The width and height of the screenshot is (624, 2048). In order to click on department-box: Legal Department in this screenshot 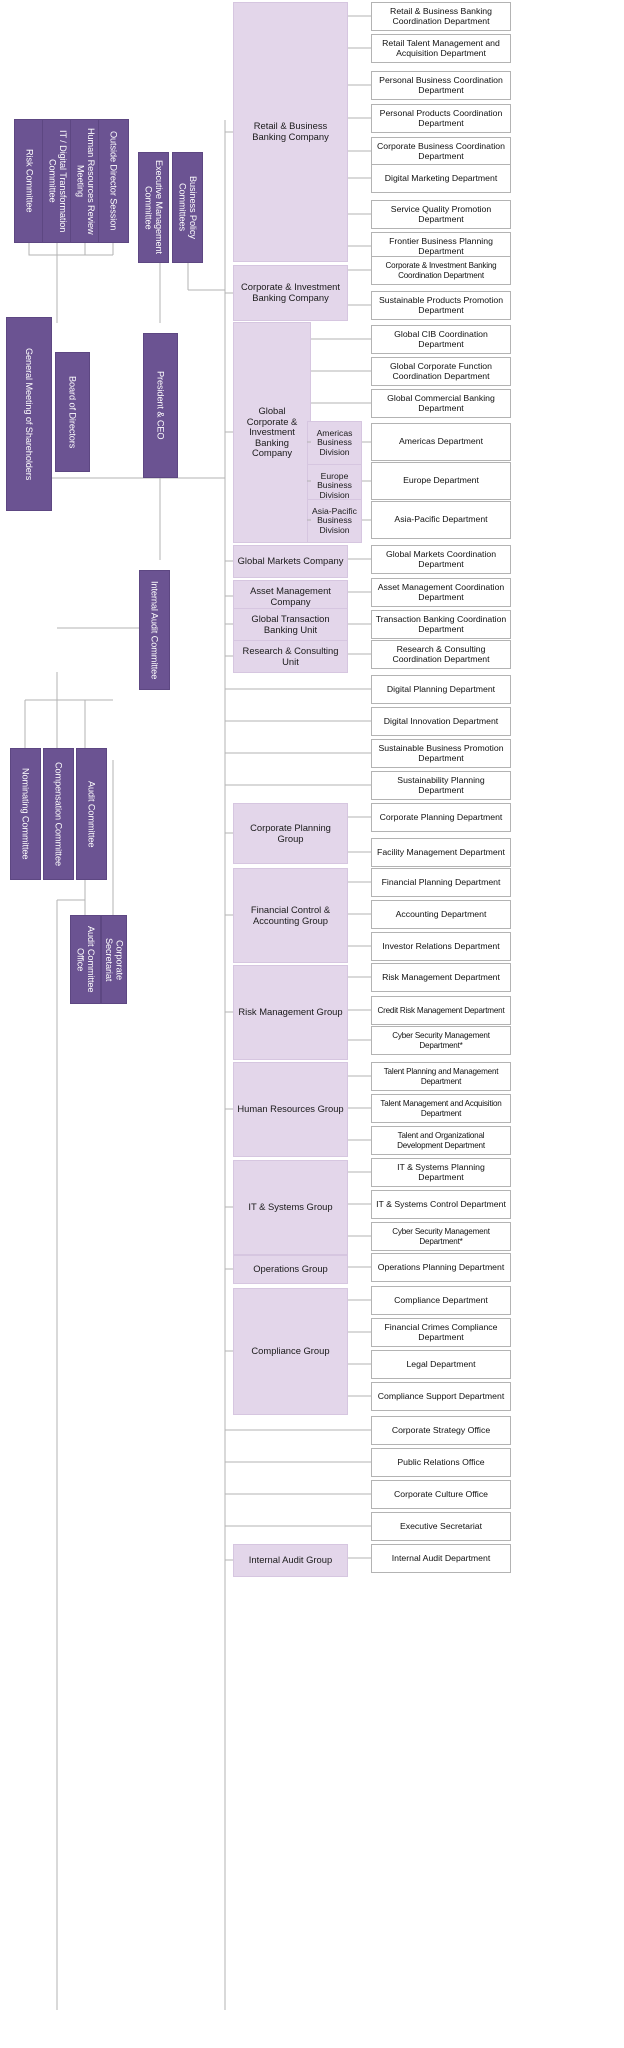, I will do `click(441, 1364)`.